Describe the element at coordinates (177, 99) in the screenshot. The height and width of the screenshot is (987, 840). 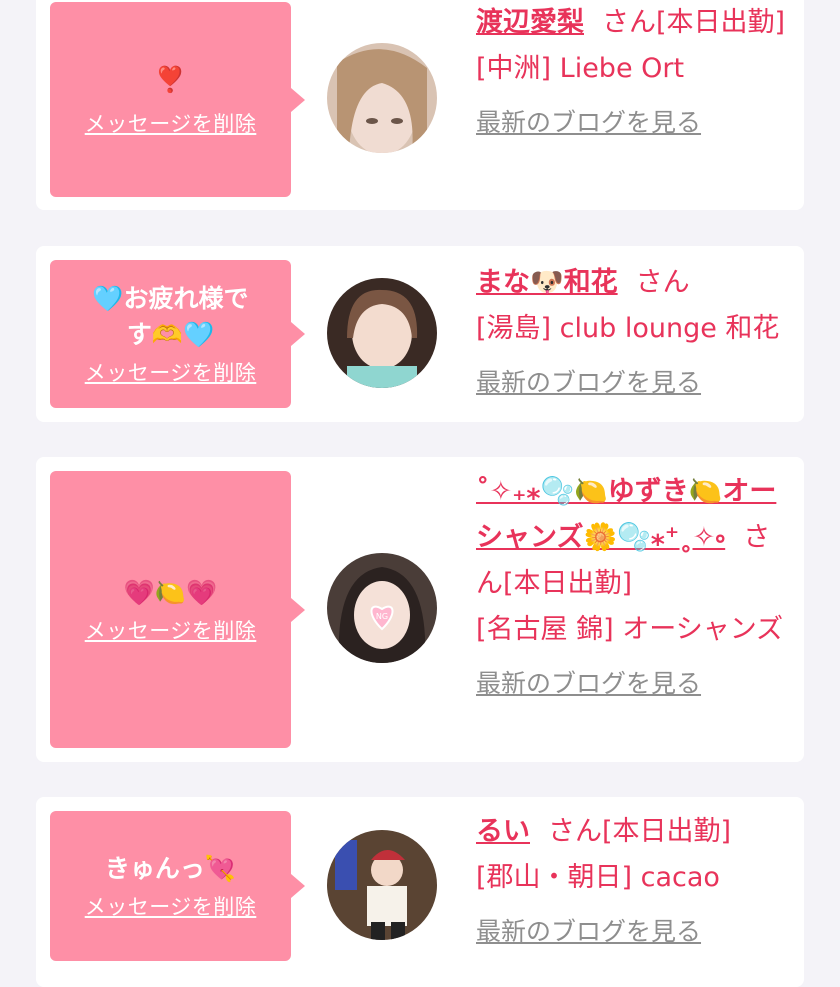
I see `message-bubble: ❣️ メッセージを削除` at that location.